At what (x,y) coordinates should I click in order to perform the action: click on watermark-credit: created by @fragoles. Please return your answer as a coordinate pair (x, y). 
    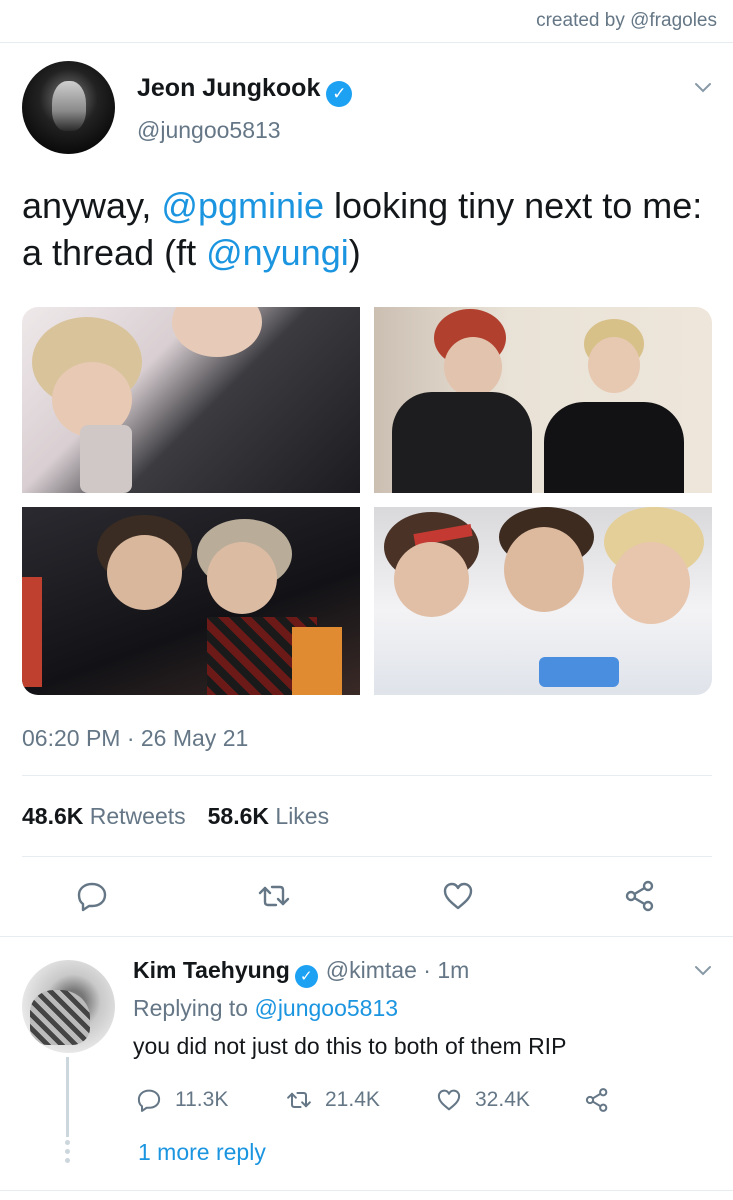
    Looking at the image, I should click on (626, 20).